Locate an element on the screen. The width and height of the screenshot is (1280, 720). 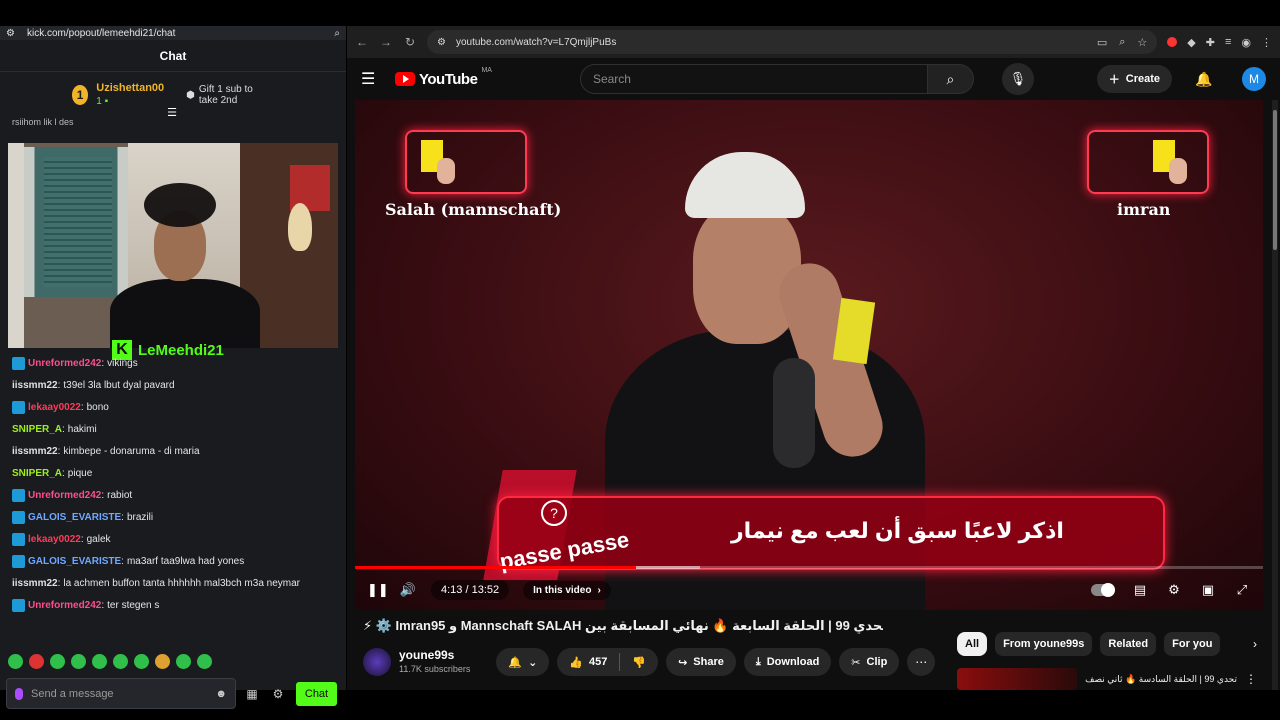
download-button: ⤓ Download is located at coordinates (787, 662).